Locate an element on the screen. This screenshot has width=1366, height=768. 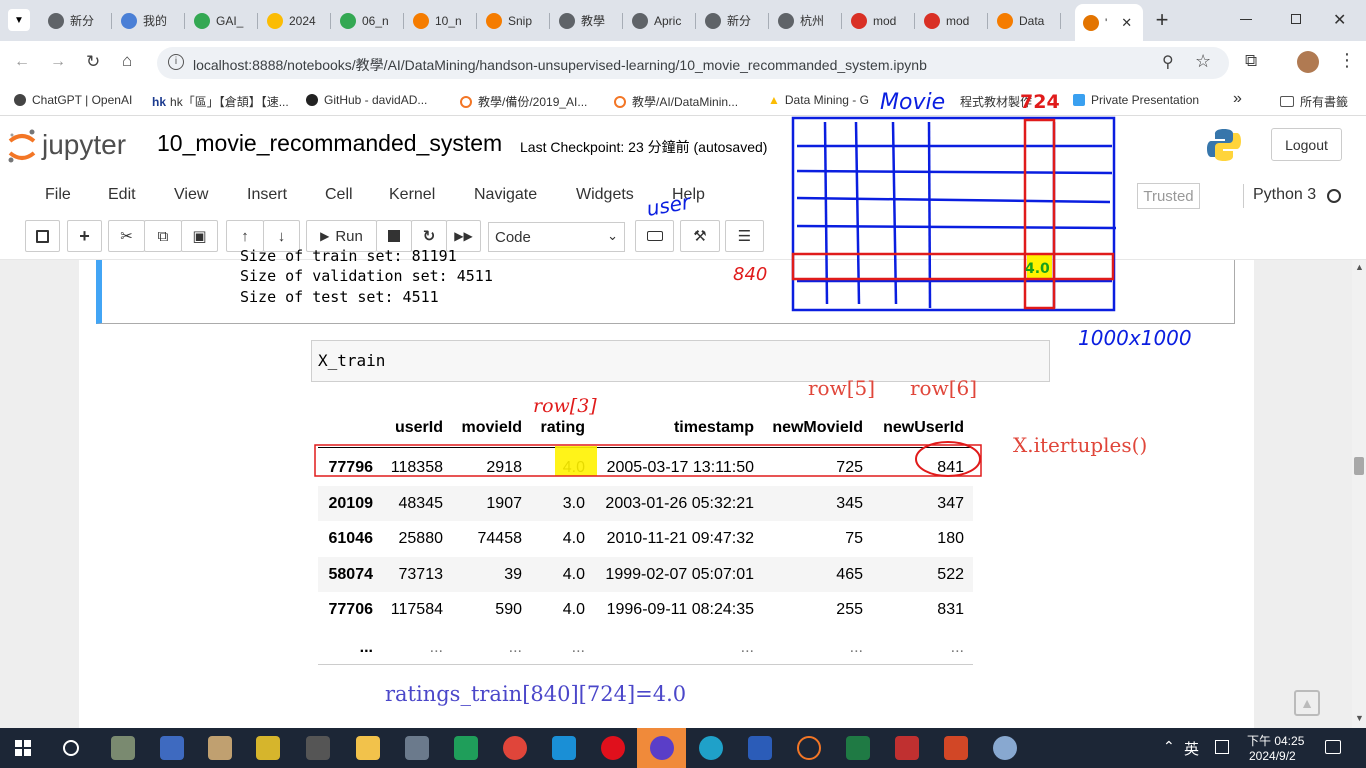
jupyter-taskbar-icon is located at coordinates (809, 748).